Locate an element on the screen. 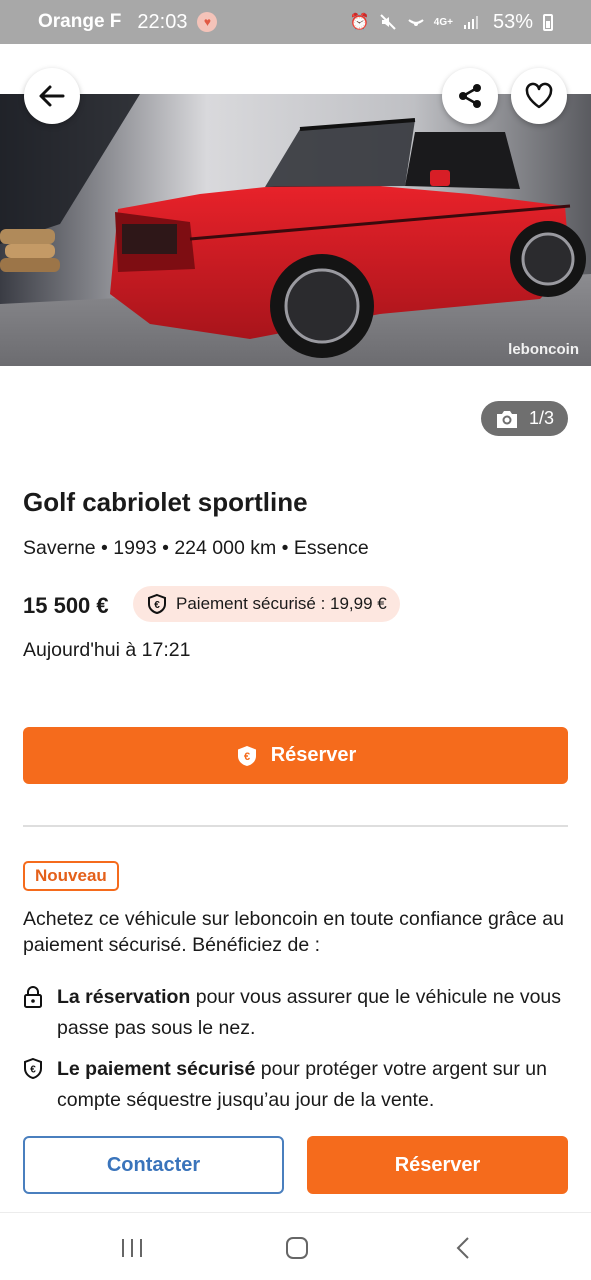 The image size is (591, 1280). chevron-left-icon is located at coordinates (462, 1248).